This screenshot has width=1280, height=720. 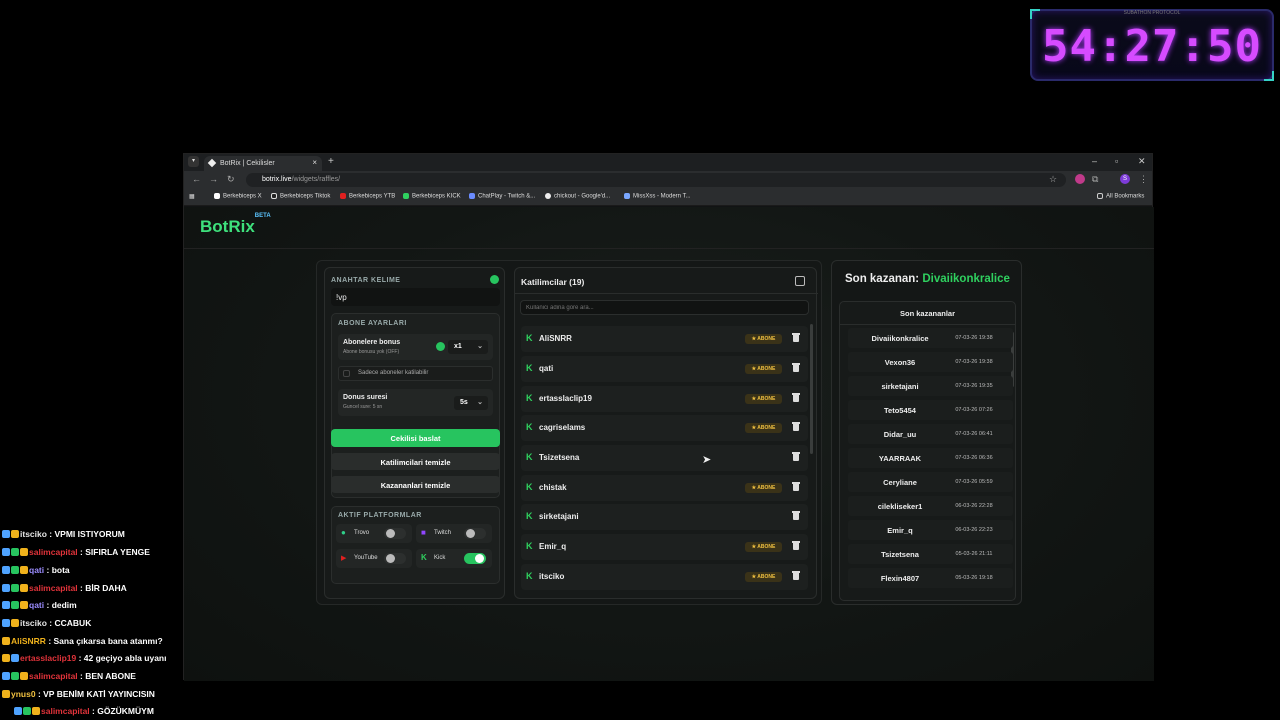 What do you see at coordinates (1152, 13) in the screenshot?
I see `timer-caption: SUBATHON PROTOCOL` at bounding box center [1152, 13].